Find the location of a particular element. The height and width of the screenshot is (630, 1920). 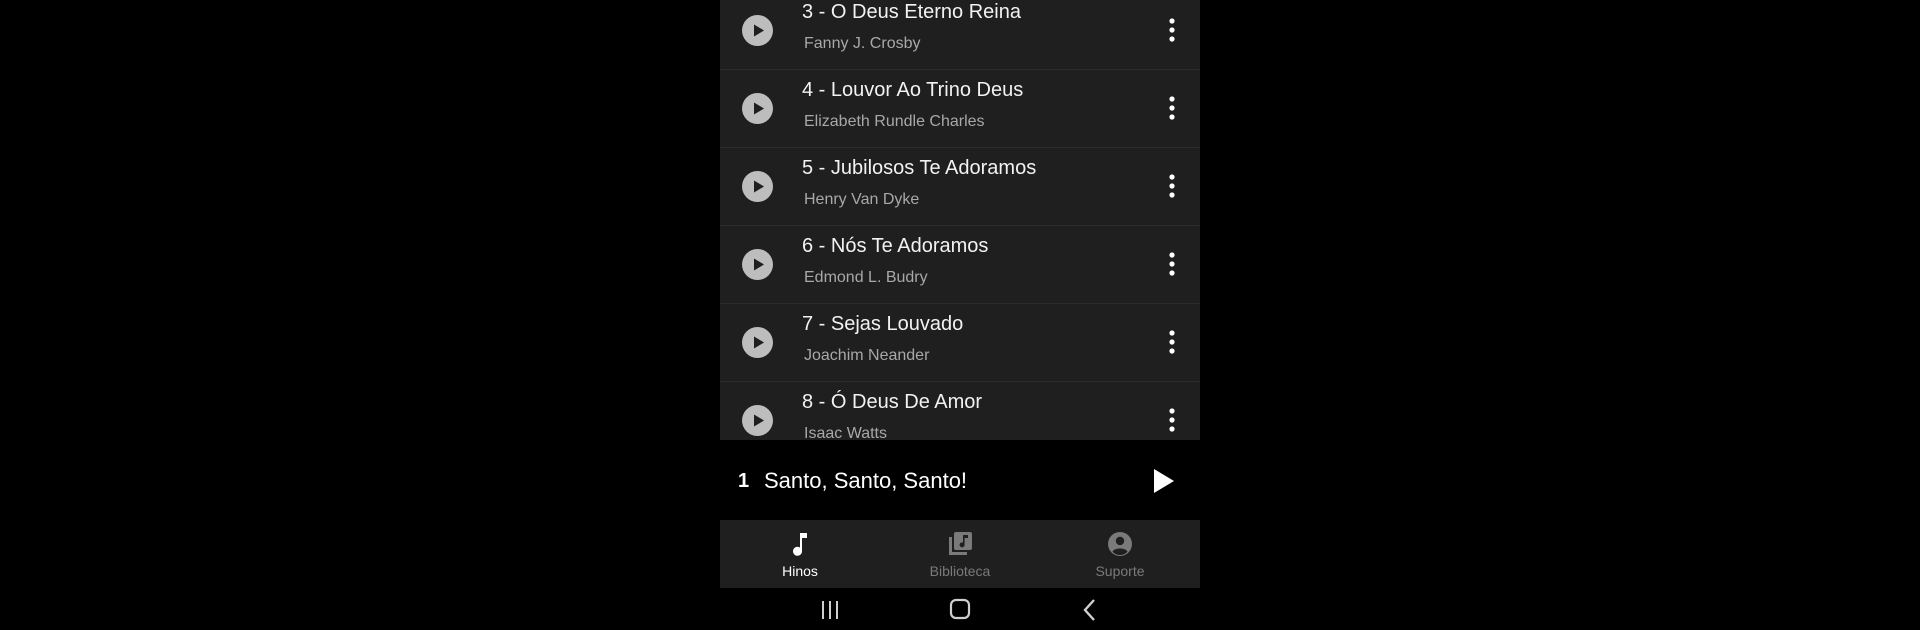

music-note-icon is located at coordinates (800, 544).